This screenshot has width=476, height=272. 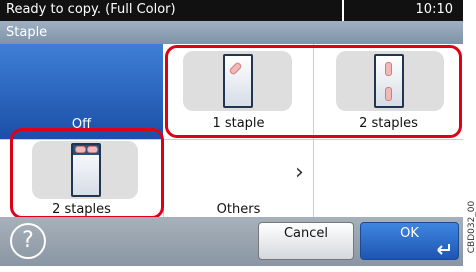 I want to click on figure-code-text: CBD032_00, so click(x=471, y=227).